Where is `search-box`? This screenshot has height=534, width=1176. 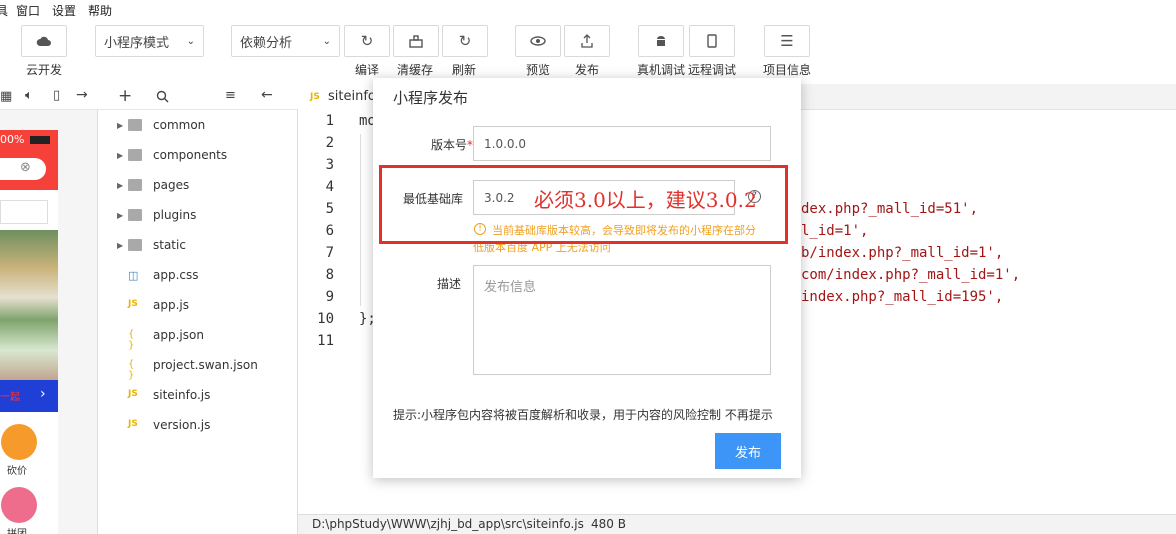 search-box is located at coordinates (24, 212).